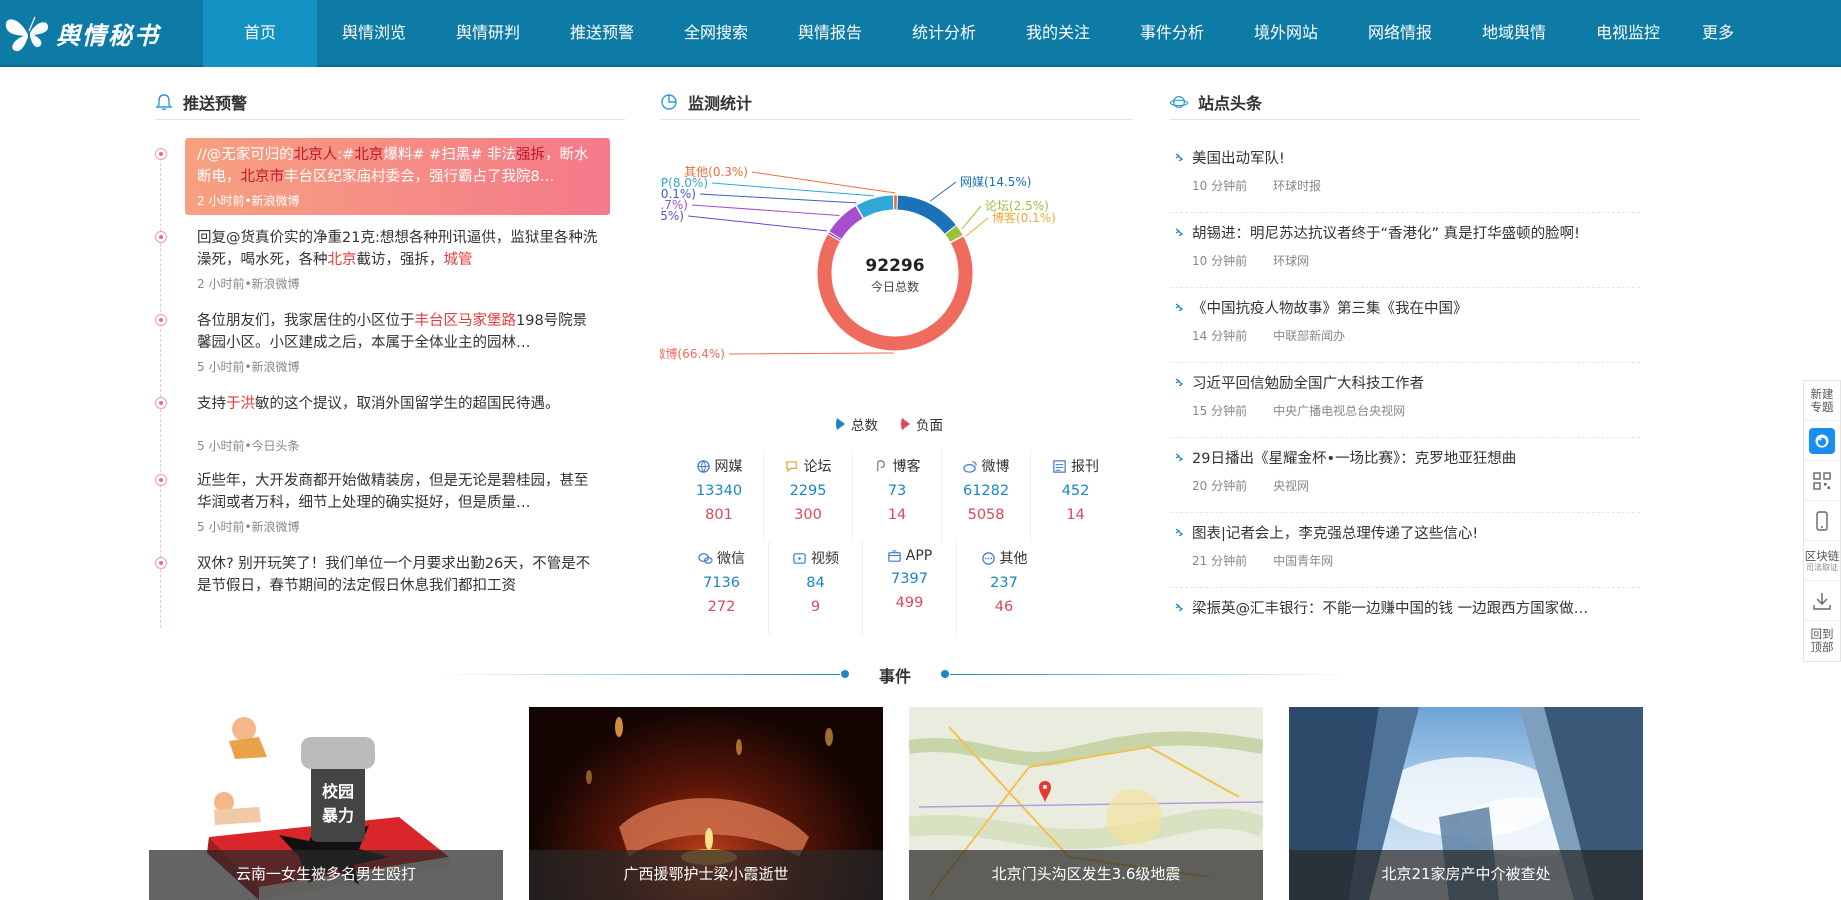 The height and width of the screenshot is (900, 1841). I want to click on donut-slice-网媒, so click(926, 215).